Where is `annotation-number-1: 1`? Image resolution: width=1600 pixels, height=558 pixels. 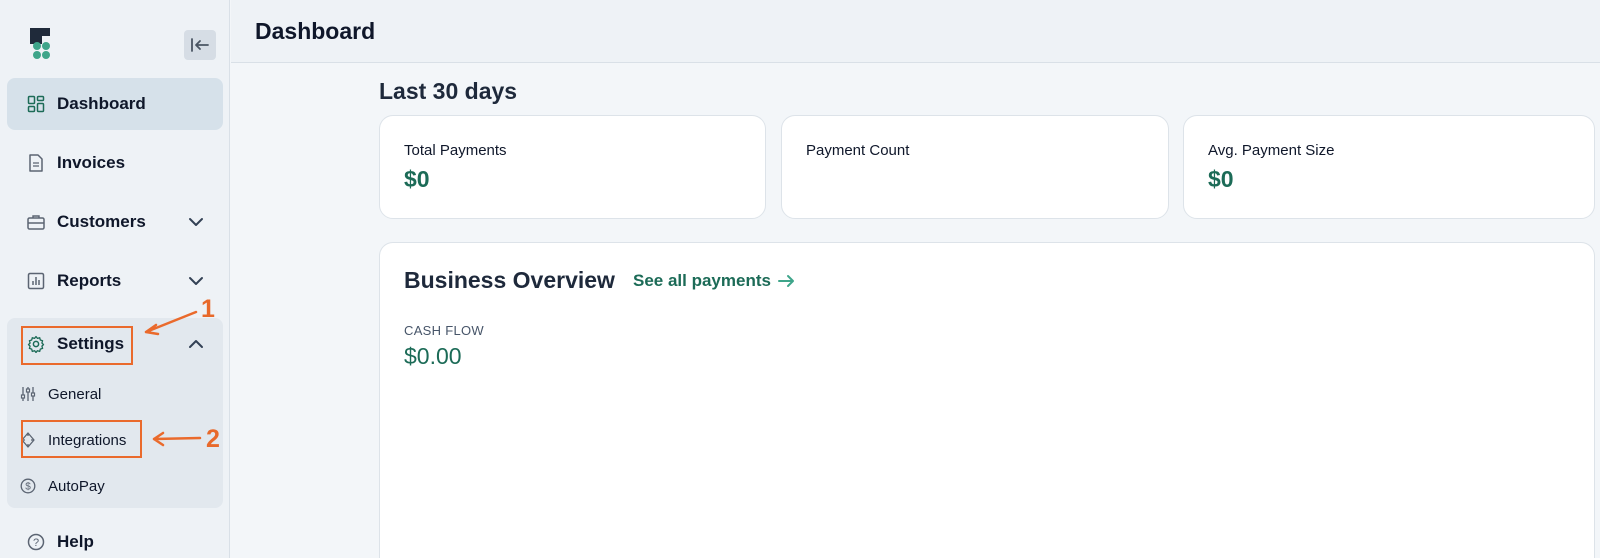 annotation-number-1: 1 is located at coordinates (208, 309).